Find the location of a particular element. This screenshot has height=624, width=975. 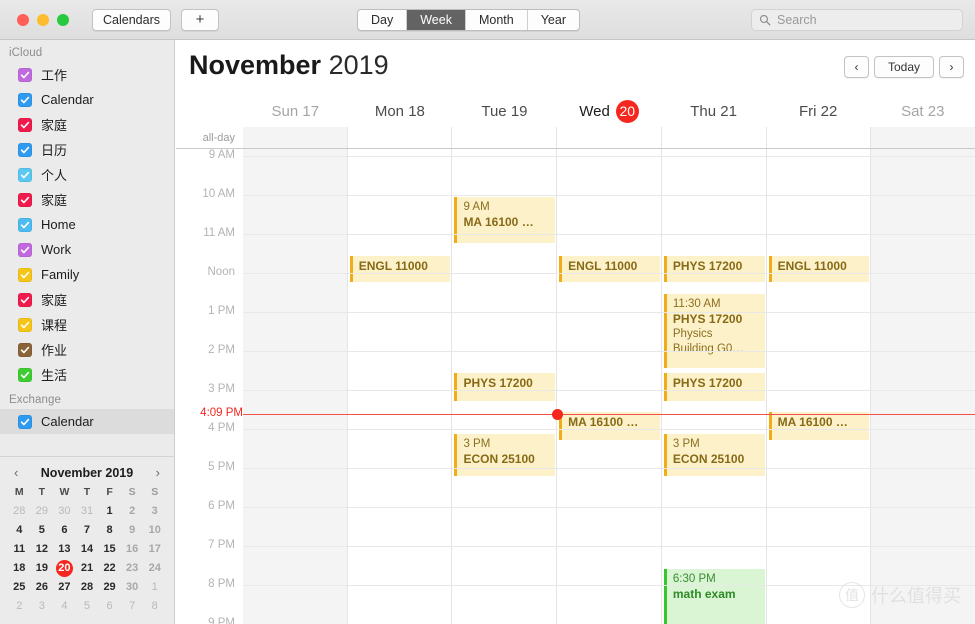

day-header-mon: Mon 18 is located at coordinates (400, 111).